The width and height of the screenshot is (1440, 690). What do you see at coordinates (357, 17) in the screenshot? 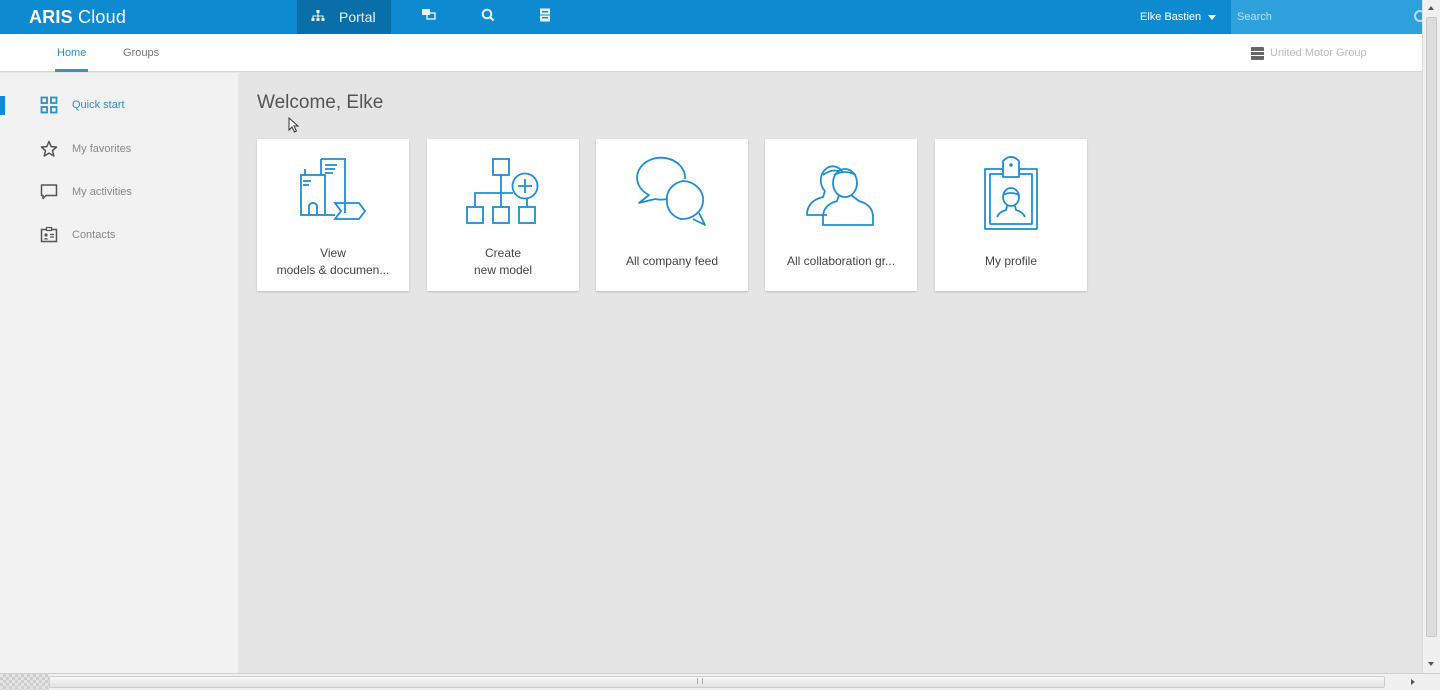
I see `nav-portal-label: Portal` at bounding box center [357, 17].